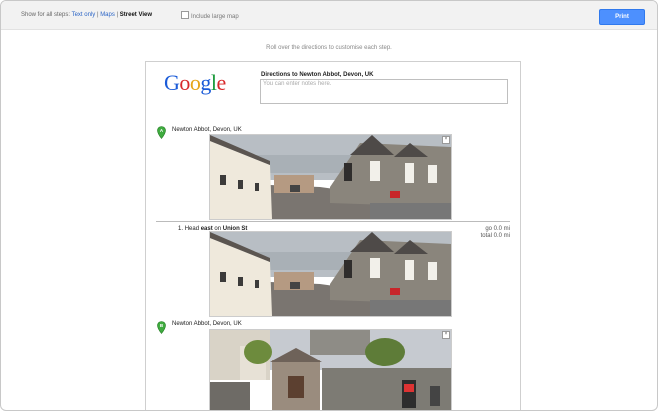 Image resolution: width=658 pixels, height=411 pixels. What do you see at coordinates (384, 91) in the screenshot?
I see `notes-field: You can enter notes here.` at bounding box center [384, 91].